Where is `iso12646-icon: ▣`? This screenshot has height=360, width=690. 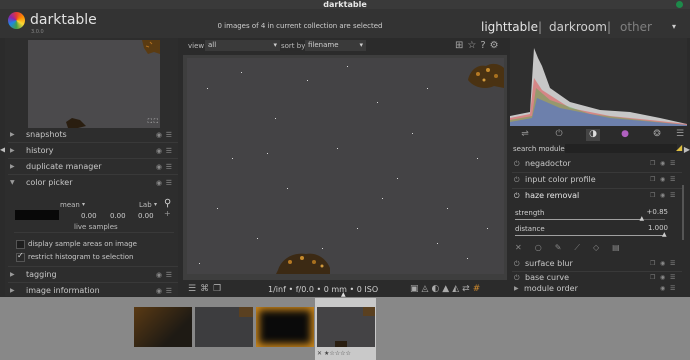
iso12646-icon: ▣ is located at coordinates (416, 289).